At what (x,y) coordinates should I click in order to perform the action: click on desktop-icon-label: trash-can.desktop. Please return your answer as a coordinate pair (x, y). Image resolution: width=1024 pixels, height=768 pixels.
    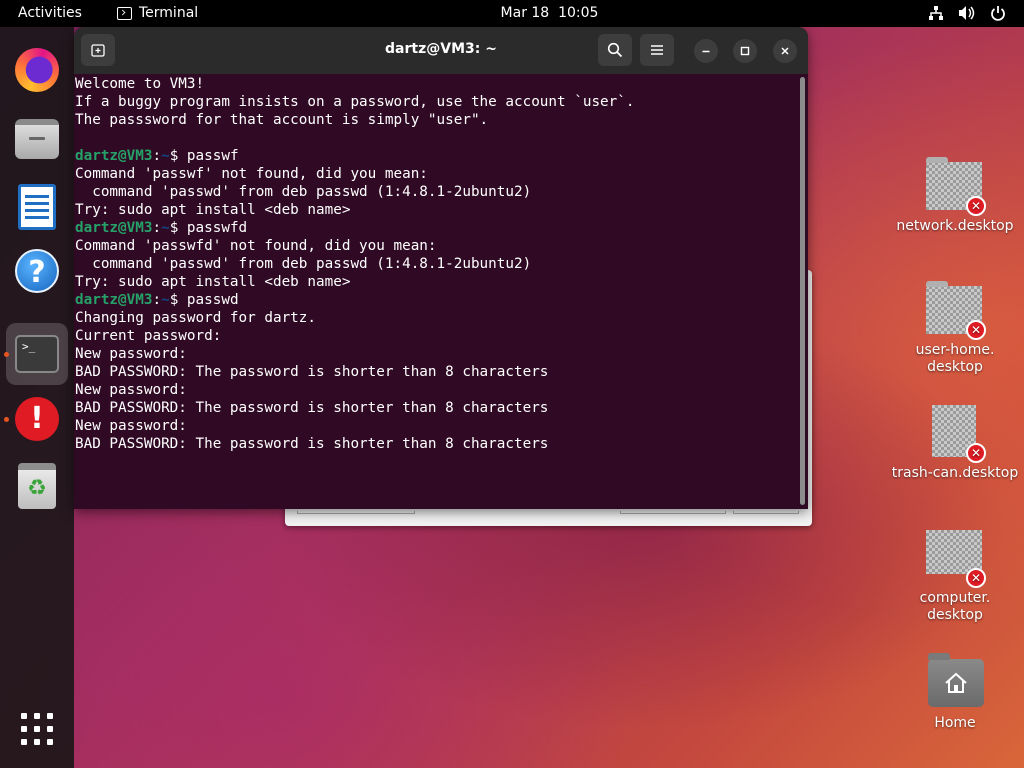
    Looking at the image, I should click on (955, 473).